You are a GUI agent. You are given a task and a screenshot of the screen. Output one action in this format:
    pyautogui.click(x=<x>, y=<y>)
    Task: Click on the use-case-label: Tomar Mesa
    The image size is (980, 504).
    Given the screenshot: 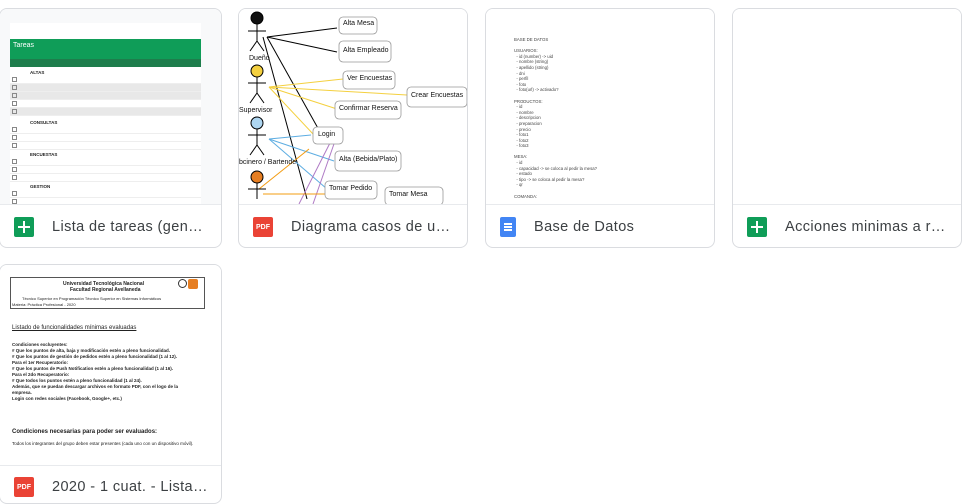 What is the action you would take?
    pyautogui.click(x=408, y=194)
    